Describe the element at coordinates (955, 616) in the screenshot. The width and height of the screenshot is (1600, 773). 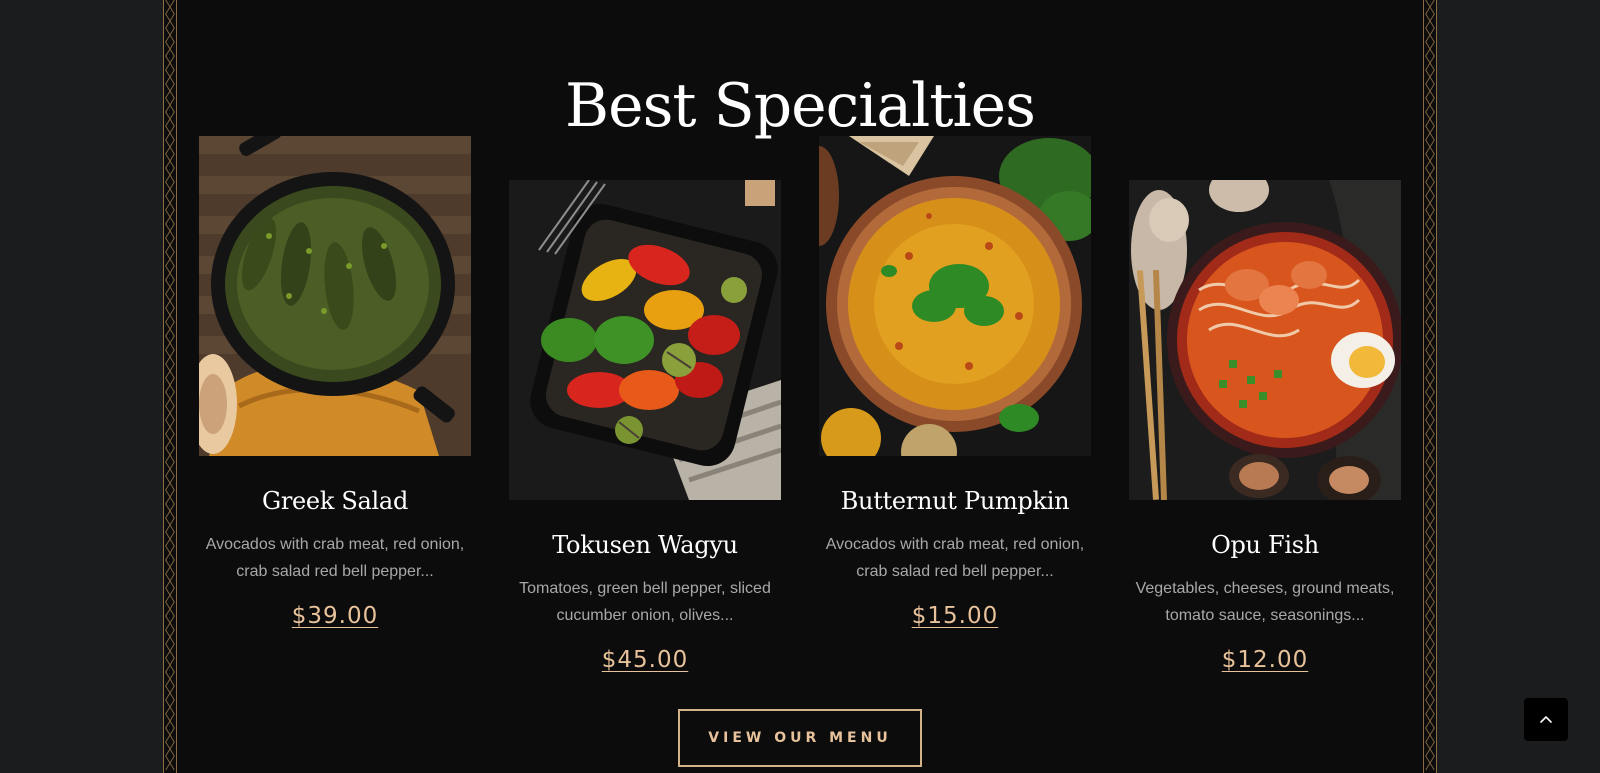
I see `dish-price-link: $15.00` at that location.